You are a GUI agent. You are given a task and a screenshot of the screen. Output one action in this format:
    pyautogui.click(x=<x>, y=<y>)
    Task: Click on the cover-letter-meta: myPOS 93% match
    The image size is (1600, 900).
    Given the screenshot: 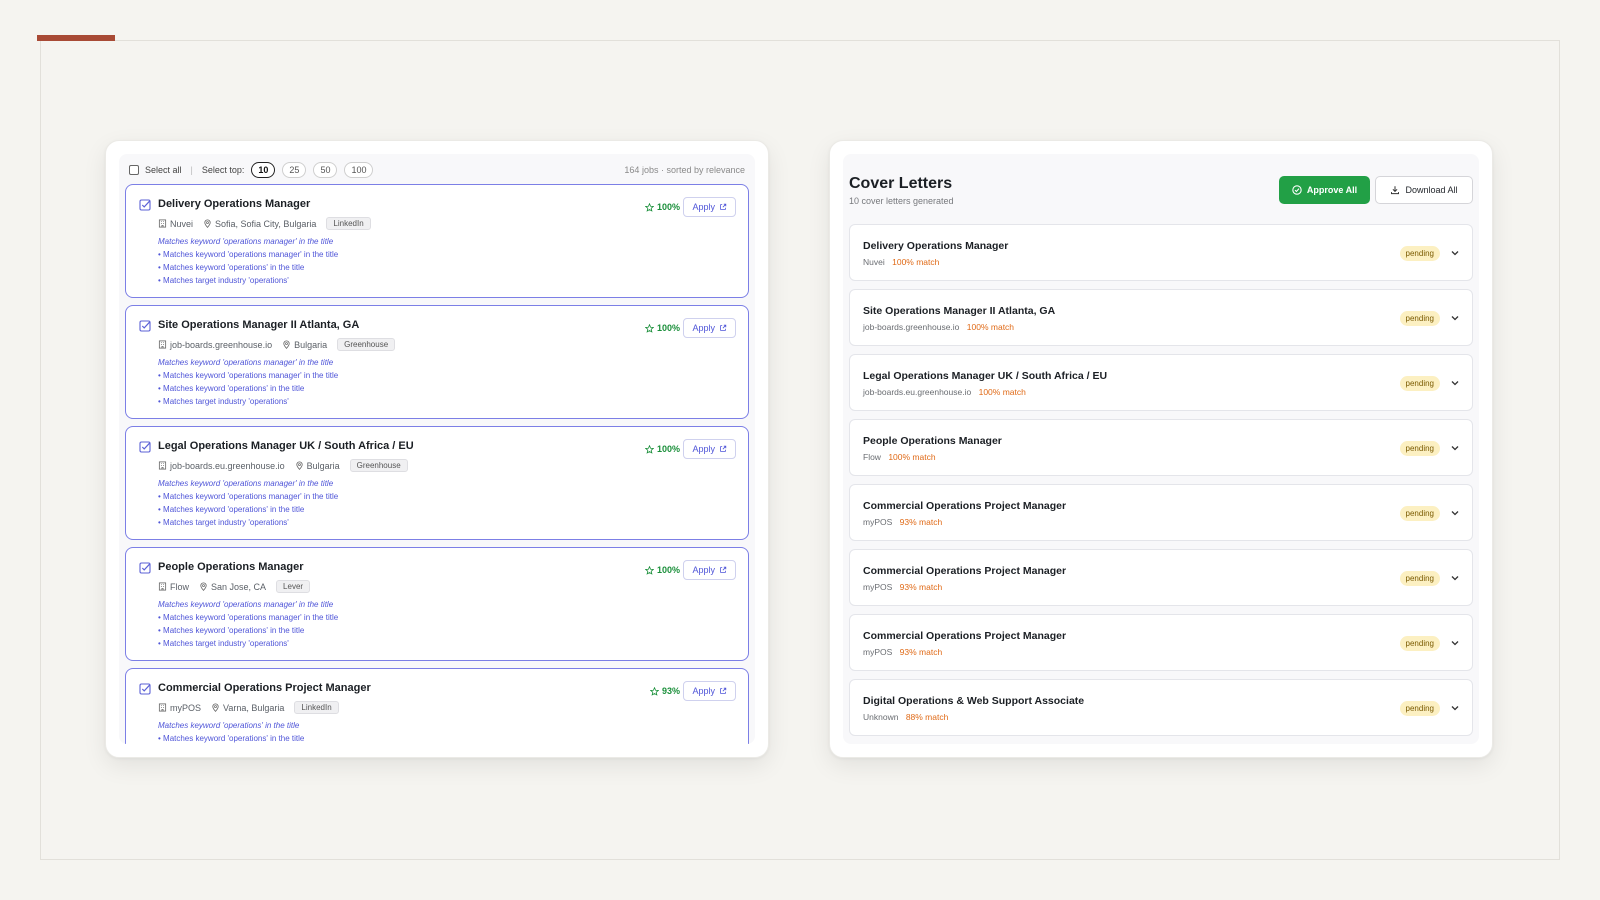 What is the action you would take?
    pyautogui.click(x=902, y=522)
    